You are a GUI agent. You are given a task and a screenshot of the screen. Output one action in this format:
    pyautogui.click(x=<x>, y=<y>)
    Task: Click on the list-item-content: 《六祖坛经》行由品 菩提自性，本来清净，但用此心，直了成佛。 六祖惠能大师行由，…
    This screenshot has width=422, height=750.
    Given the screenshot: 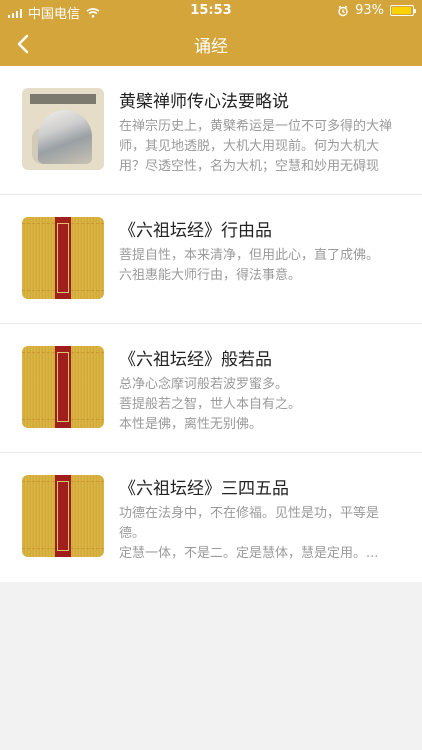 What is the action you would take?
    pyautogui.click(x=261, y=253)
    